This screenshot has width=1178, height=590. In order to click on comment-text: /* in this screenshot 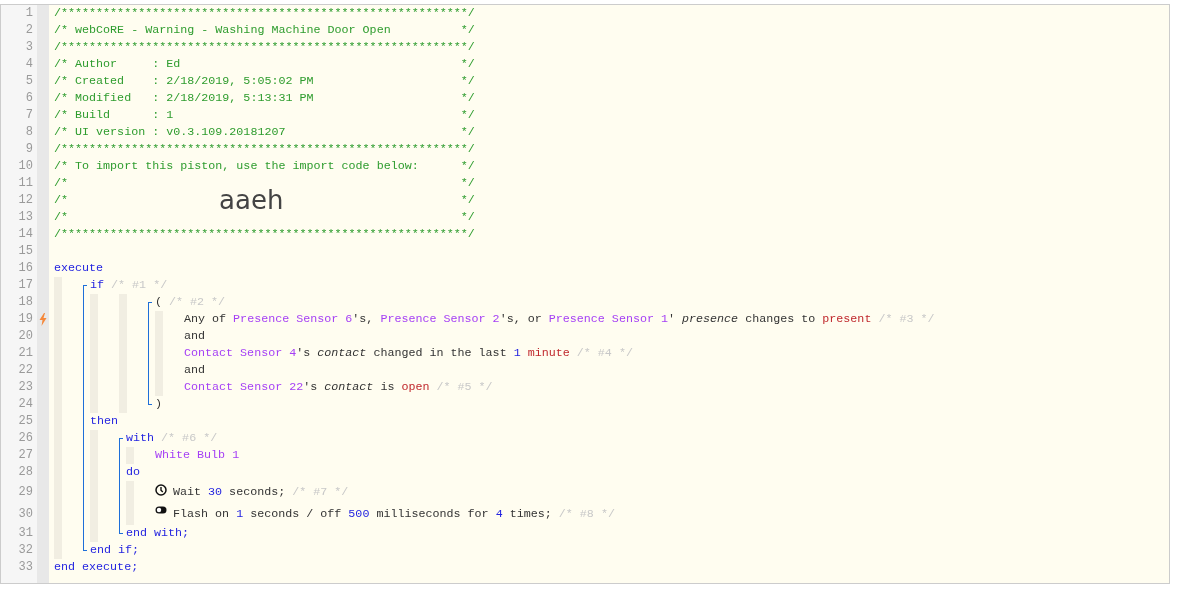, I will do `click(61, 200)`.